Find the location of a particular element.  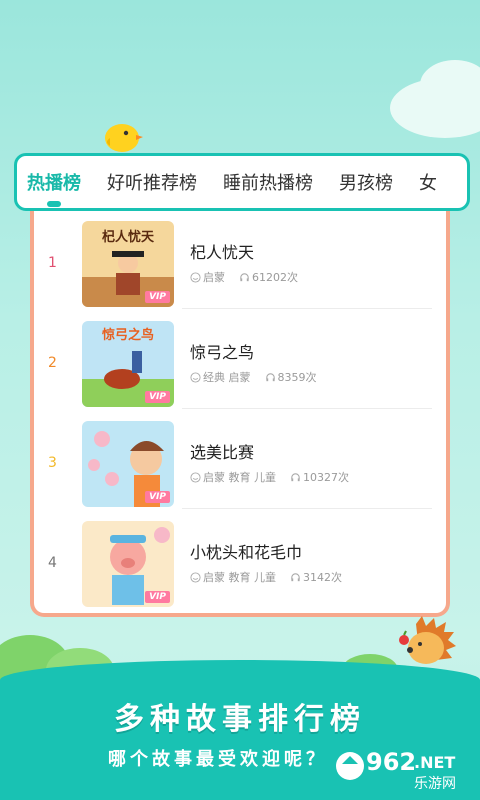

tab-label: 女 is located at coordinates (428, 183).